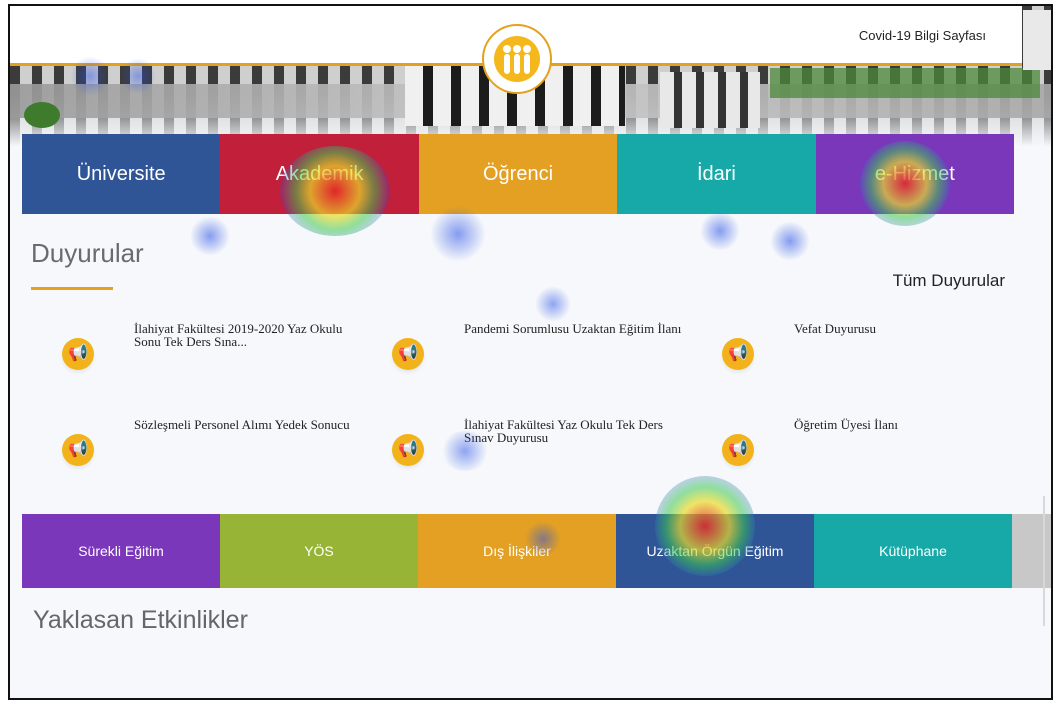 The width and height of the screenshot is (1061, 704). I want to click on announcement-text: Sözleşmeli Personel Alımı Yedek Sonucu, so click(242, 424).